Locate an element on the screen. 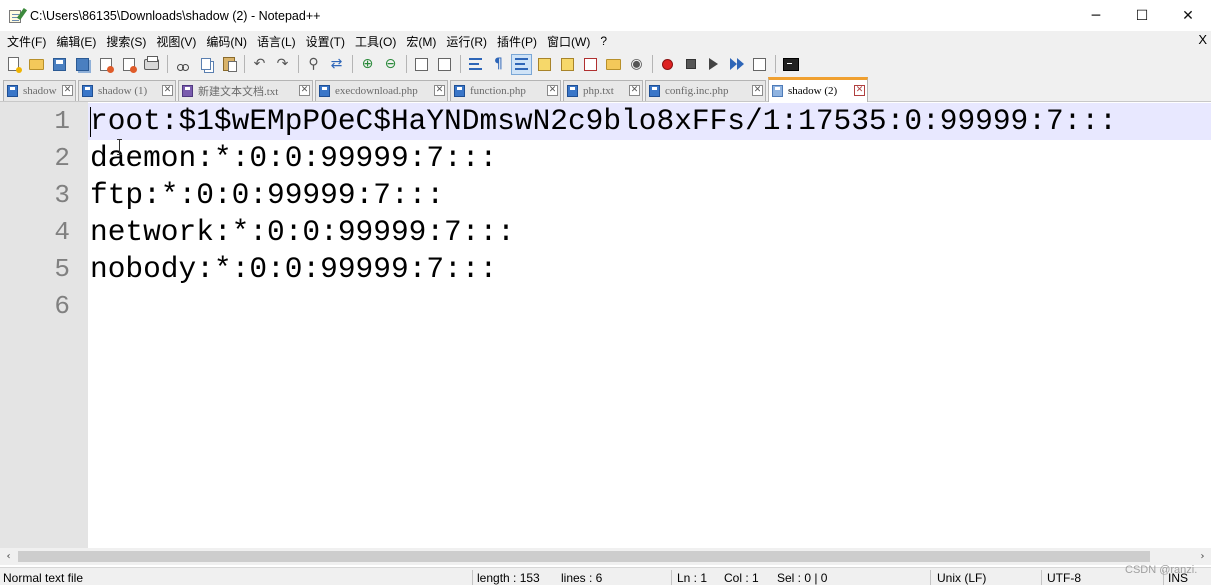 This screenshot has height=585, width=1211. tab-execdownload-php: execdownload.php ✕ is located at coordinates (381, 90).